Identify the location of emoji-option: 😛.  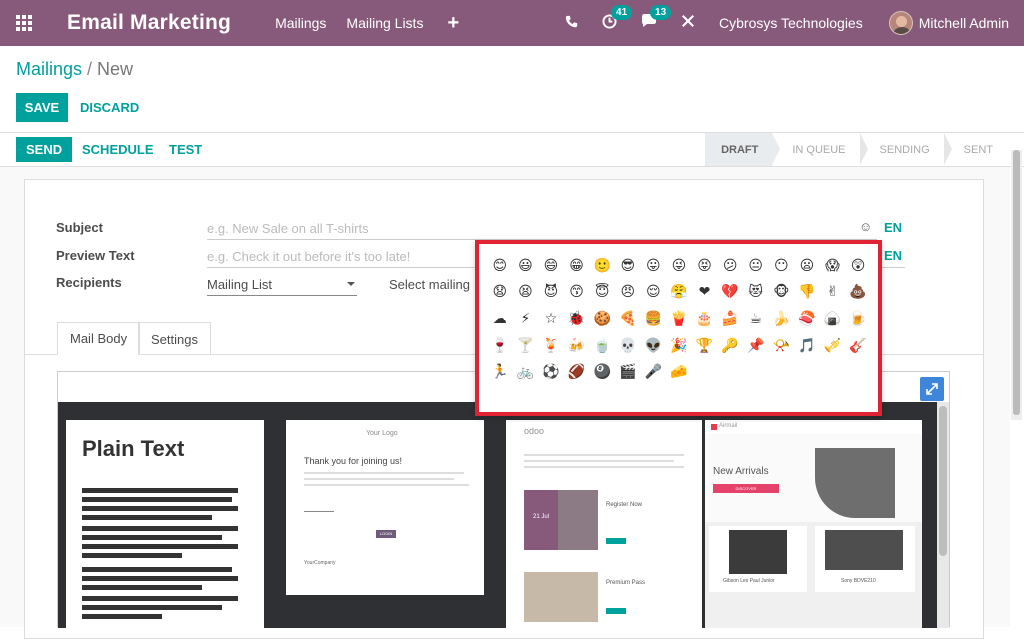
(654, 265).